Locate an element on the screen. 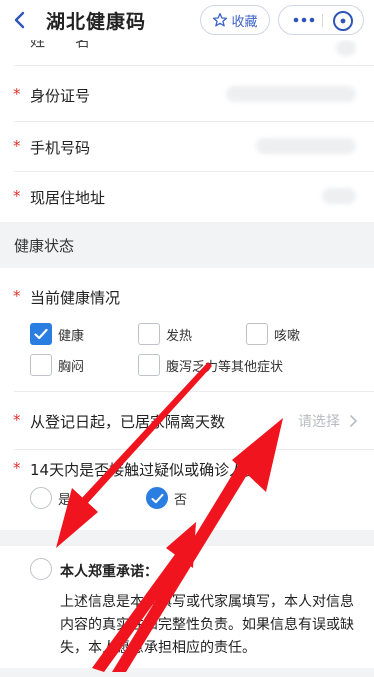 This screenshot has height=677, width=374. back-button is located at coordinates (20, 20).